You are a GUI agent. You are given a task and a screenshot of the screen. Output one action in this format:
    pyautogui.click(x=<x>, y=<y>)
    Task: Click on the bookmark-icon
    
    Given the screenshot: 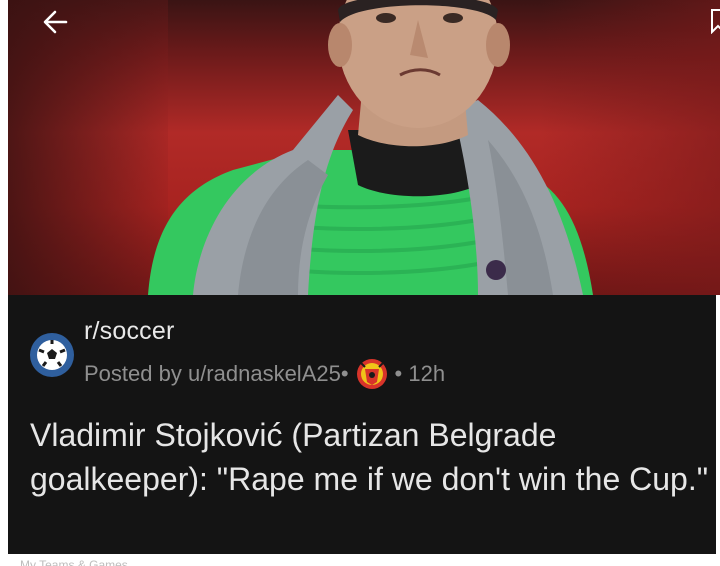 What is the action you would take?
    pyautogui.click(x=715, y=21)
    